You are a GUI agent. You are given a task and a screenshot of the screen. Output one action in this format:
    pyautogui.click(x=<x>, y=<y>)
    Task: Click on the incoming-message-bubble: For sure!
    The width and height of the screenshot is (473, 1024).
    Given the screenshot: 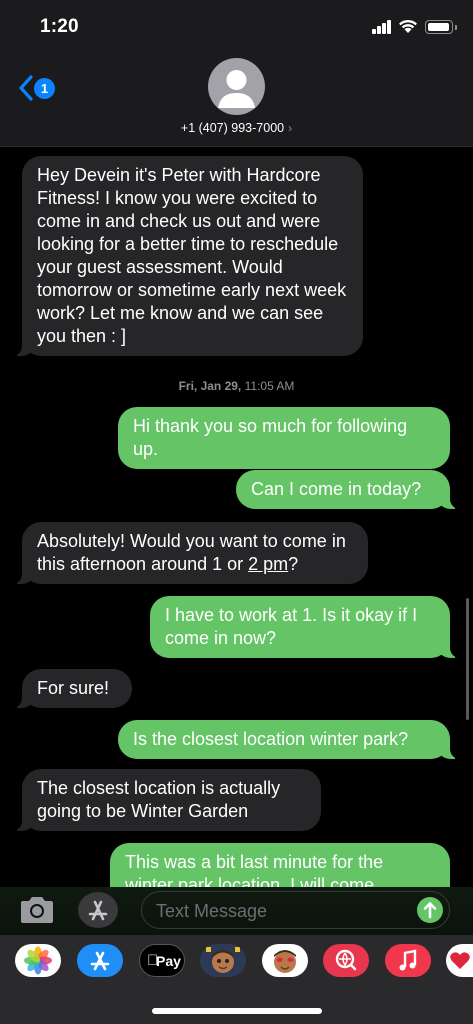 What is the action you would take?
    pyautogui.click(x=72, y=688)
    